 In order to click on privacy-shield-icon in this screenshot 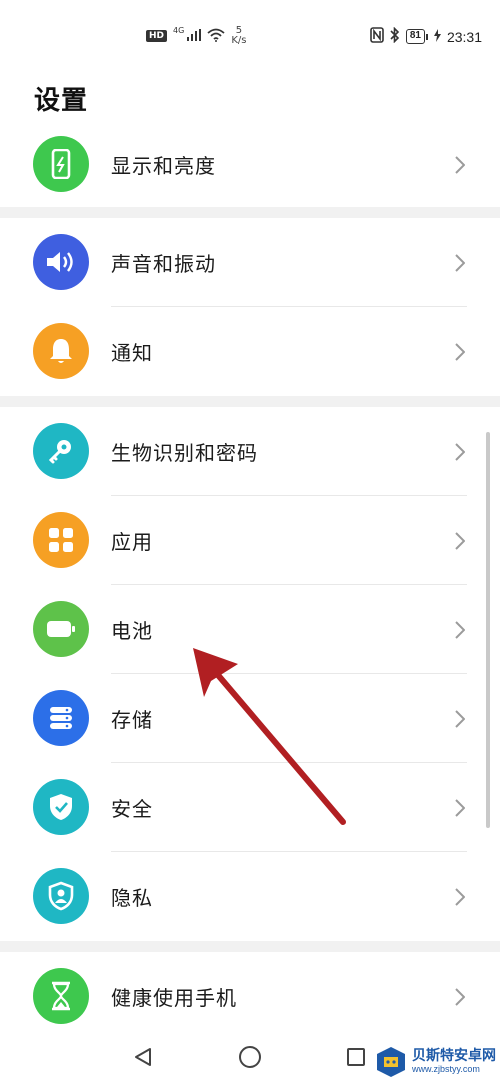, I will do `click(61, 895)`.